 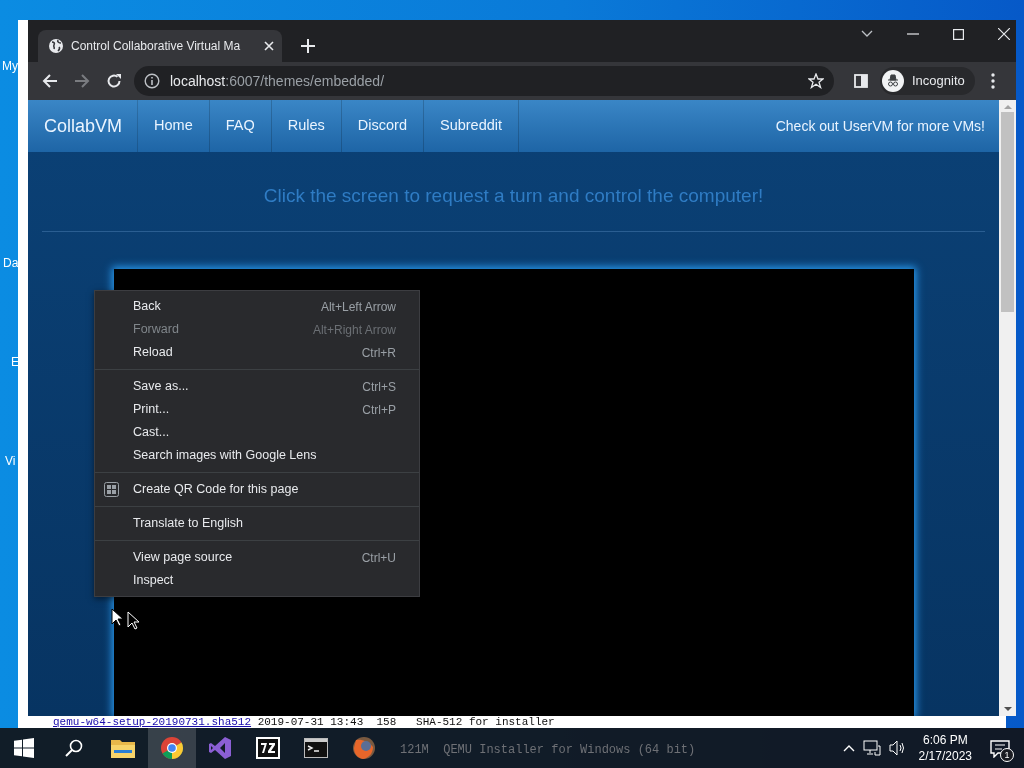 I want to click on menu-label: Create QR Code for this page, so click(x=216, y=490).